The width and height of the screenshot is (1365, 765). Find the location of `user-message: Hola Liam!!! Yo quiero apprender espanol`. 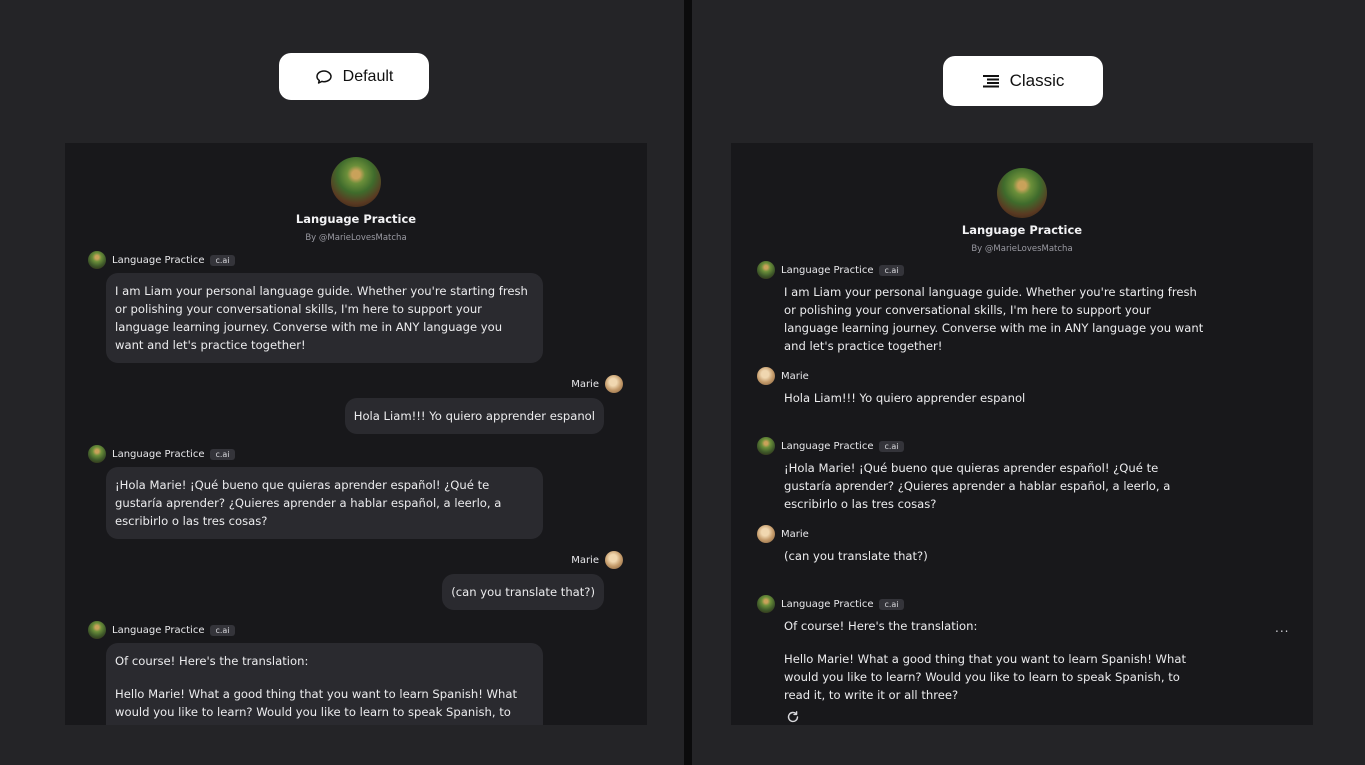

user-message: Hola Liam!!! Yo quiero apprender espanol is located at coordinates (994, 398).